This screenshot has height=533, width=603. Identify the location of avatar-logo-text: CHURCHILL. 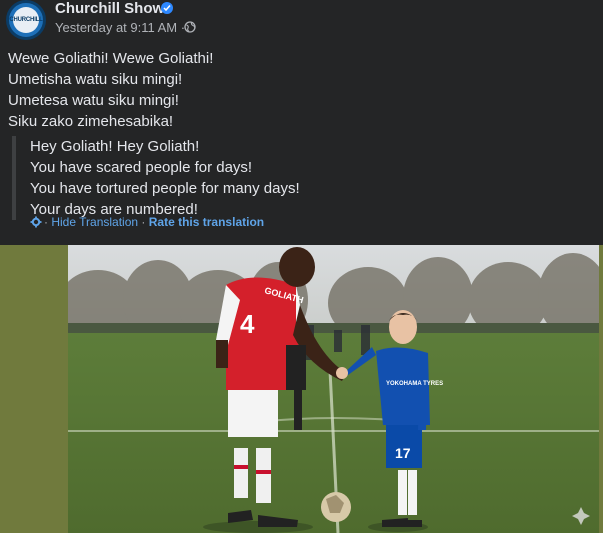
(26, 20).